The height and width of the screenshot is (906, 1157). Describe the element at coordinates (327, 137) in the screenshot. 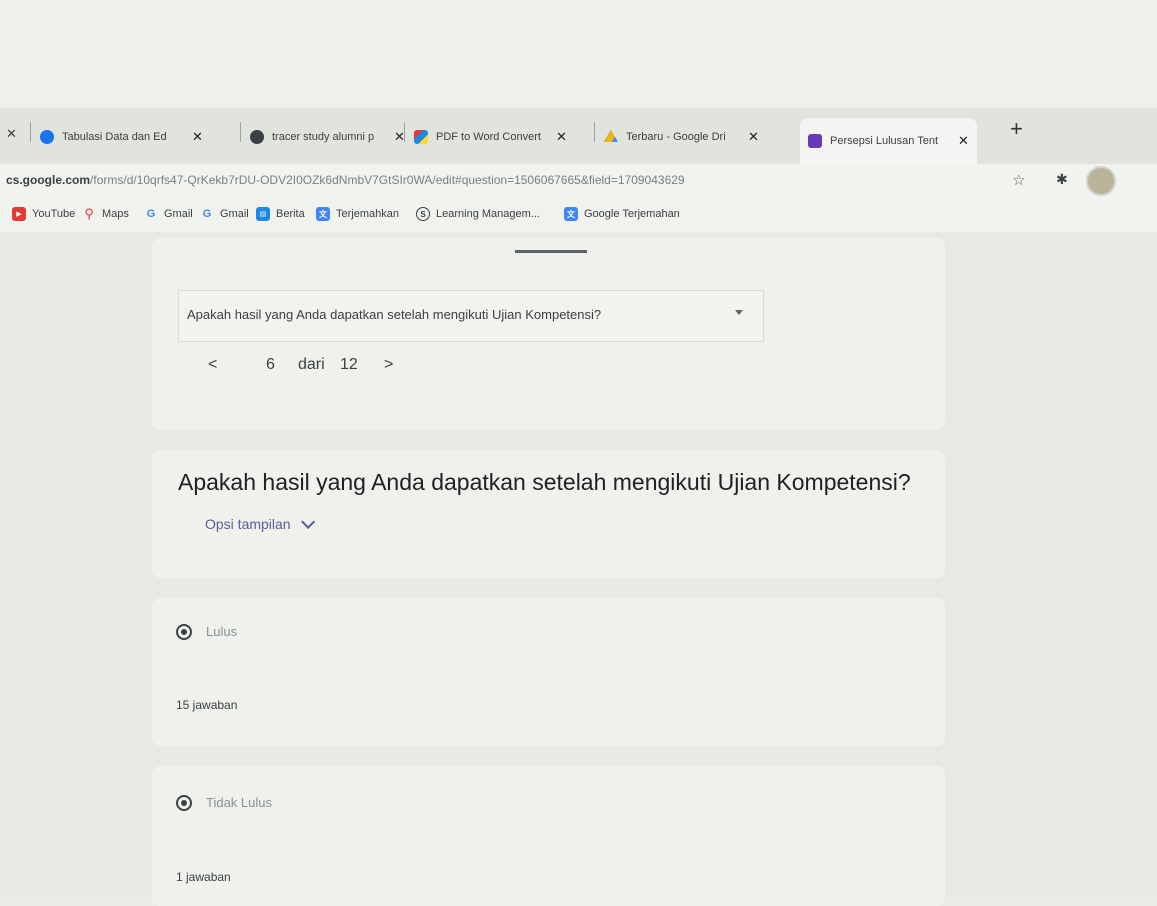

I see `tab-tracer-study: tracer study alumni p ✕` at that location.